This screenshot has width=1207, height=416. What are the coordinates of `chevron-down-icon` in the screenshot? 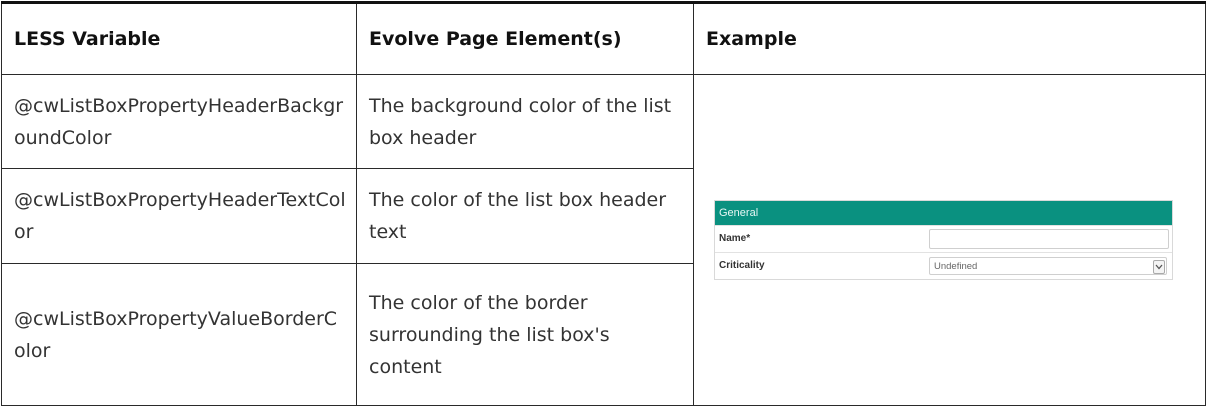 It's located at (1159, 267).